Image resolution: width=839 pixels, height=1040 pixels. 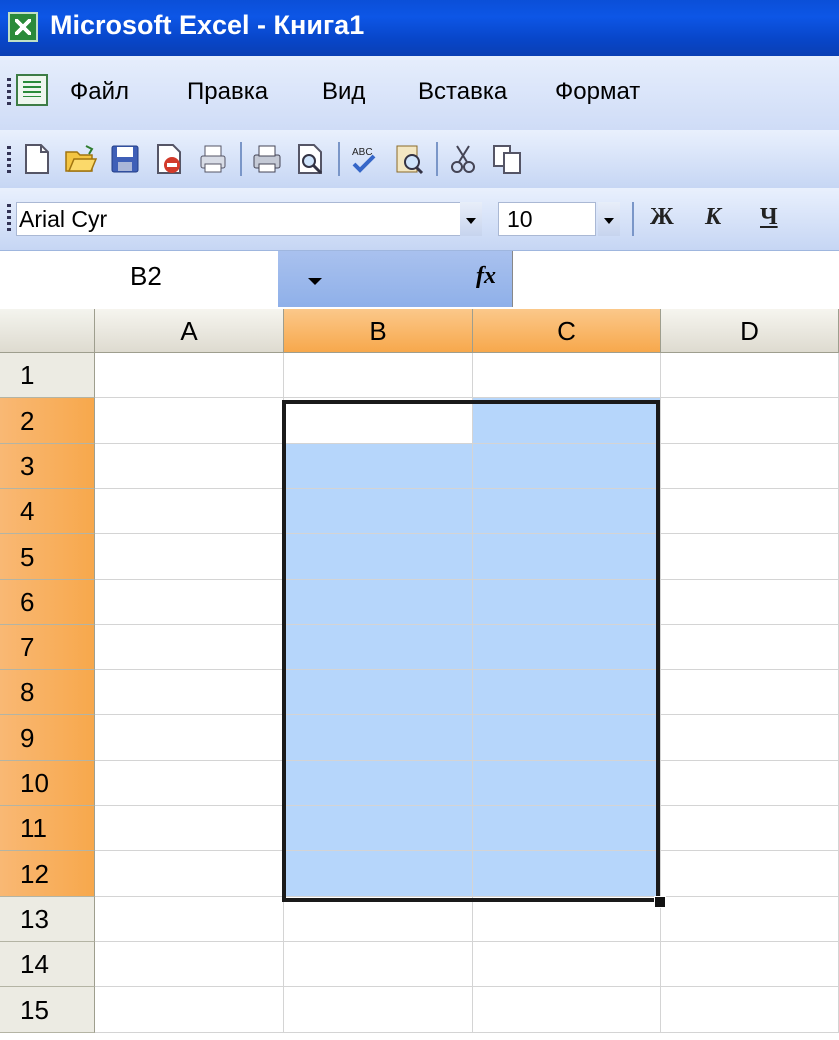 I want to click on cell-c7, so click(x=567, y=647).